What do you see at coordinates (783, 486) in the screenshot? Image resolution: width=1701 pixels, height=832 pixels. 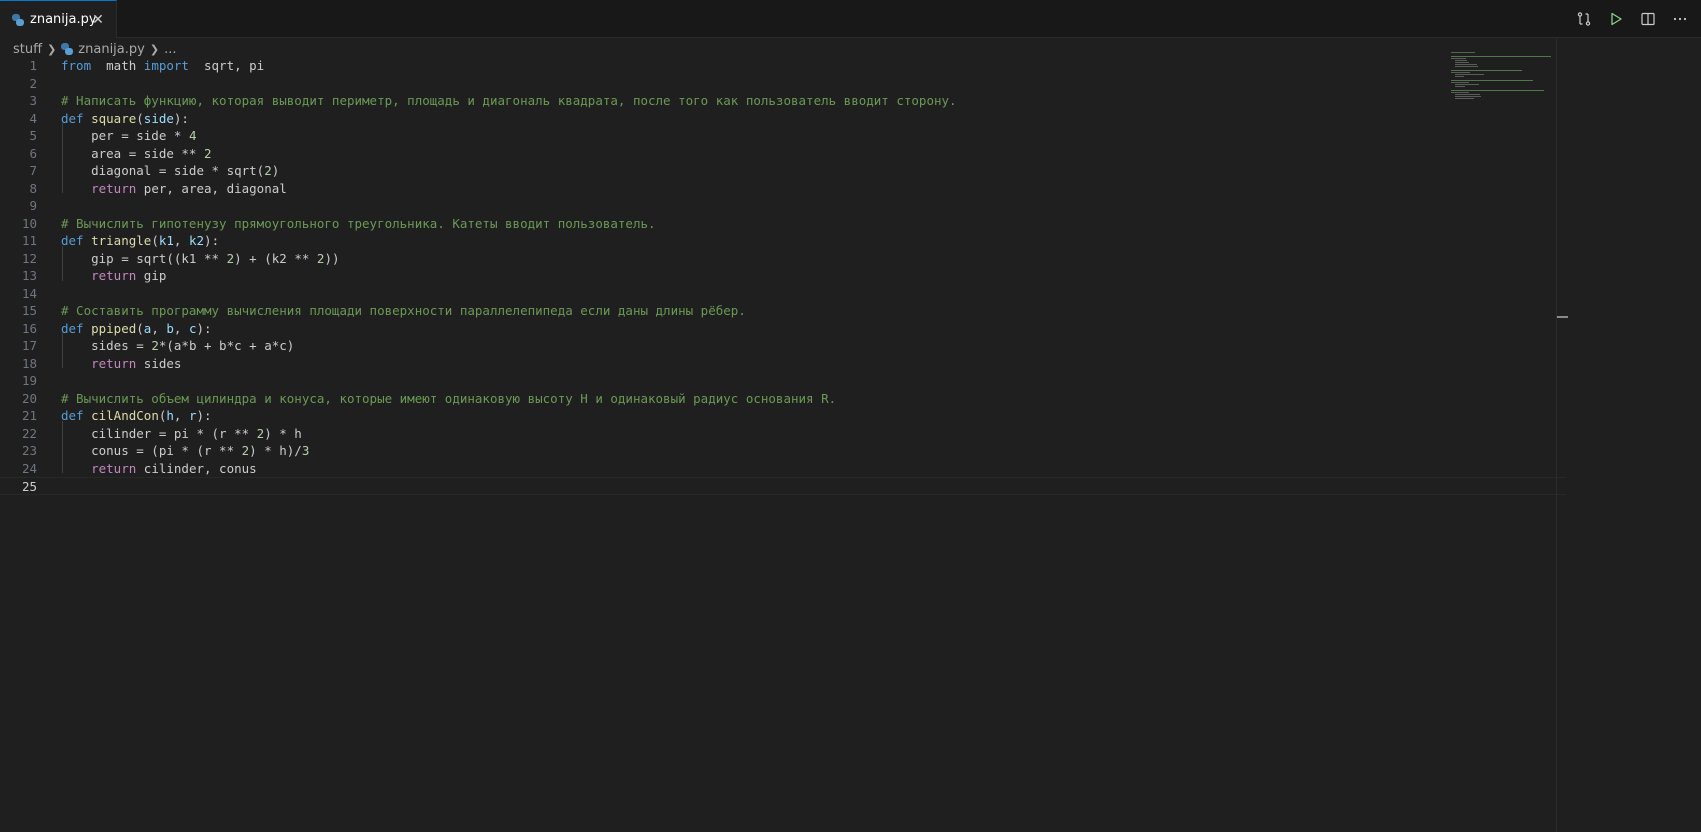 I see `code-line: 25` at bounding box center [783, 486].